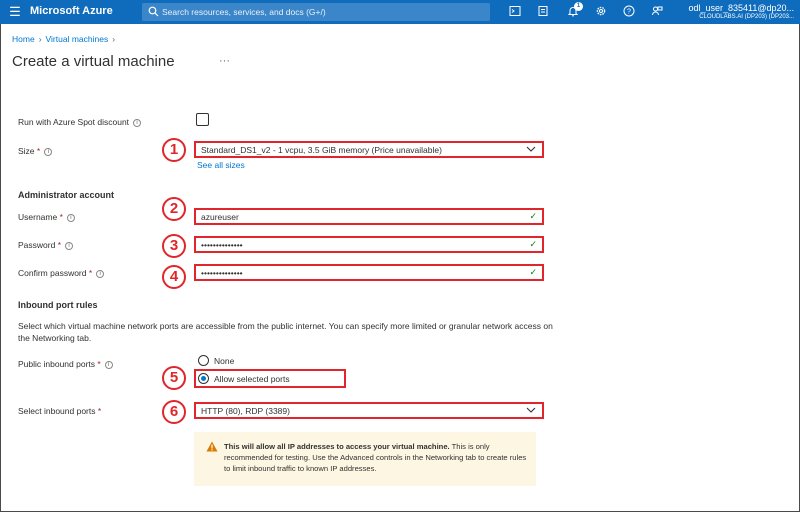 Image resolution: width=800 pixels, height=512 pixels. I want to click on inbound-section-heading: Inbound port rules, so click(58, 305).